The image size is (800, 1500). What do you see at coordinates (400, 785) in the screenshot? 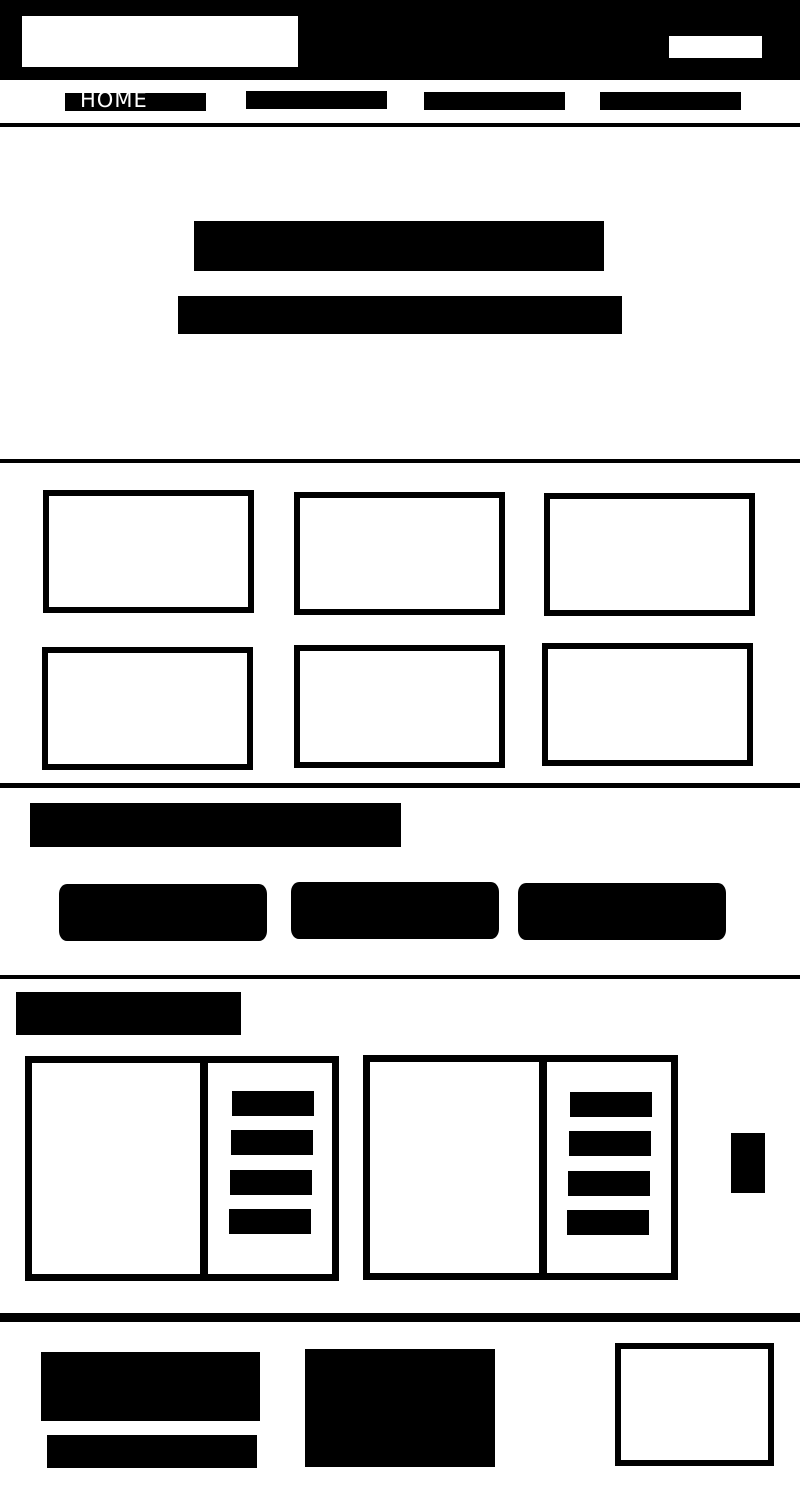
I see `cards-divider` at bounding box center [400, 785].